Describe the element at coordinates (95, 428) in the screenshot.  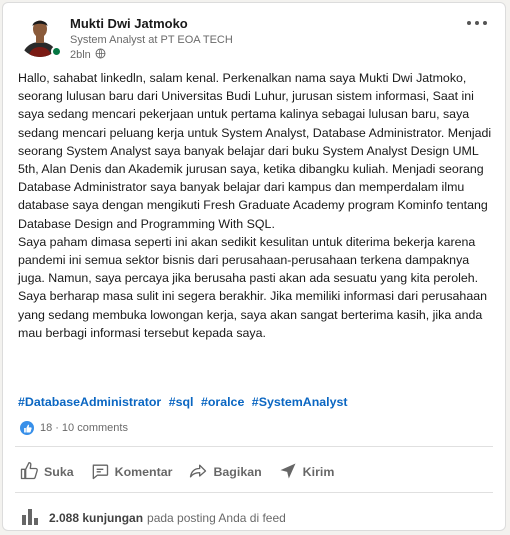
I see `comment-count: 10 comments` at that location.